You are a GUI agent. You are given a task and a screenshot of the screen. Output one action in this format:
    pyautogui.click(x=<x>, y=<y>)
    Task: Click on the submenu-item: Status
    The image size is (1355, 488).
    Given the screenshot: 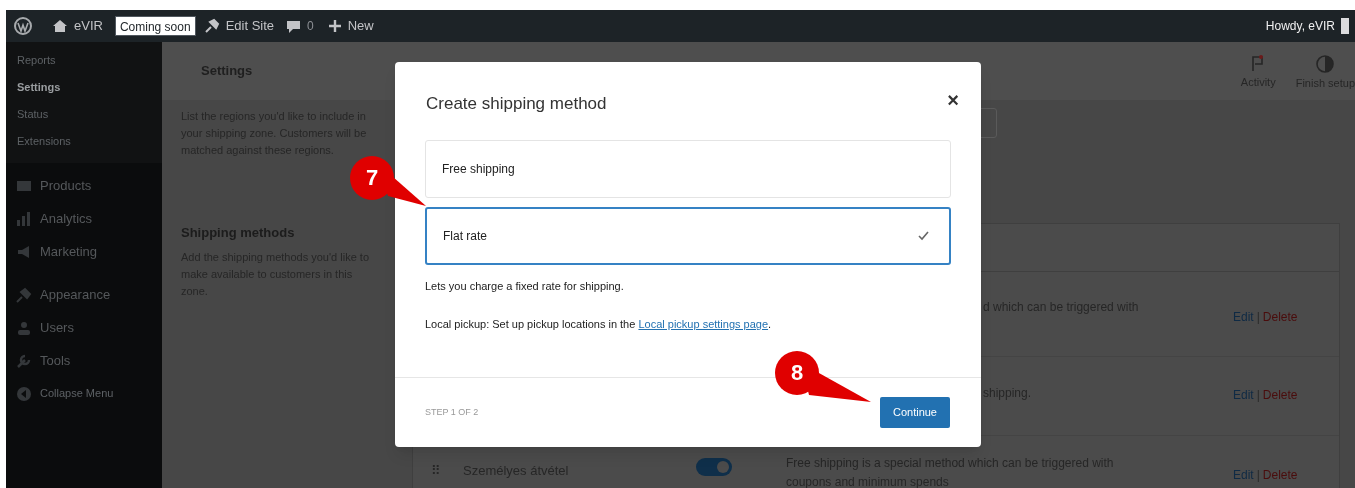 What is the action you would take?
    pyautogui.click(x=84, y=114)
    